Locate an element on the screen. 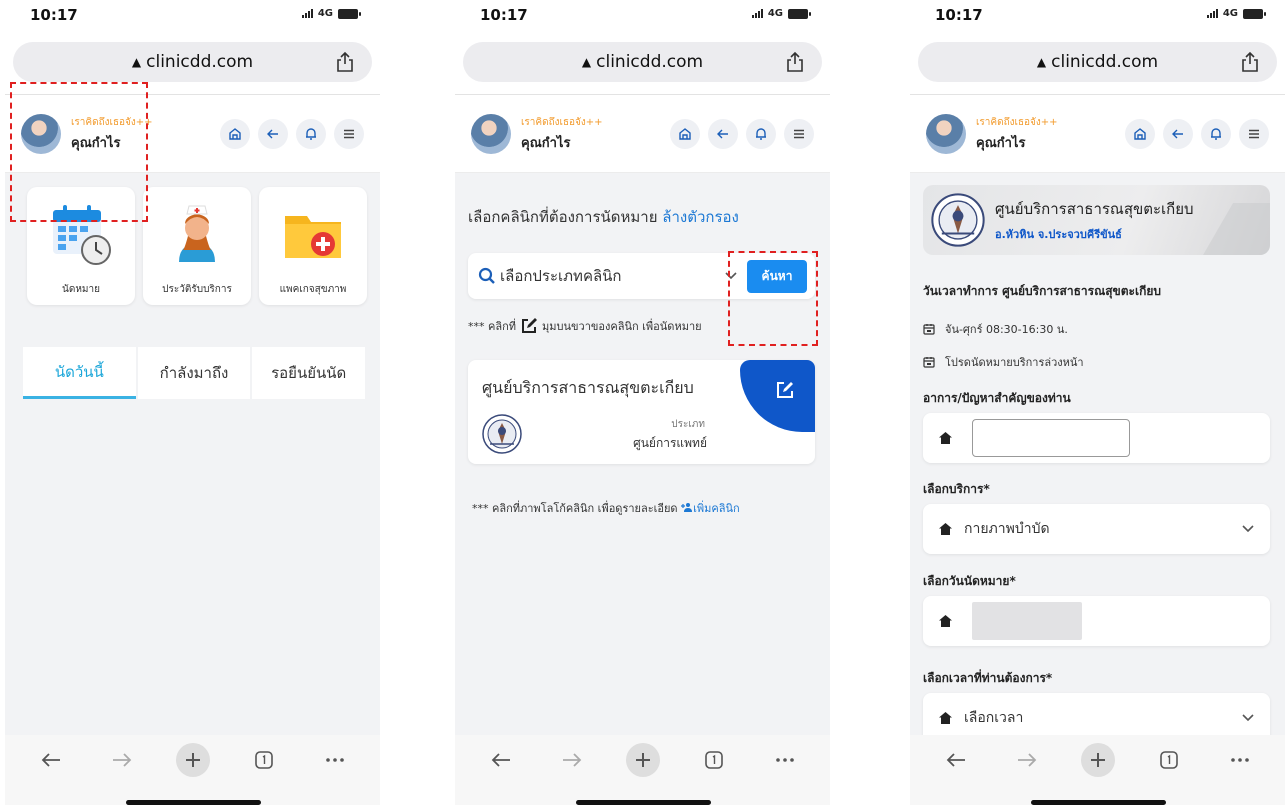  symptom-input is located at coordinates (1051, 438).